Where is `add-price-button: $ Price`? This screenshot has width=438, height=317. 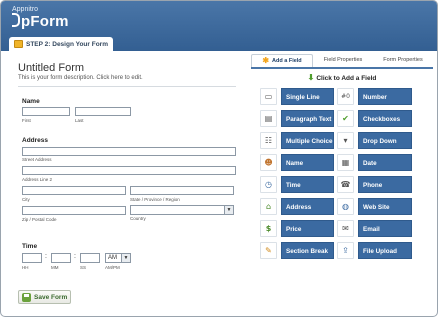 add-price-button: $ Price is located at coordinates (297, 228).